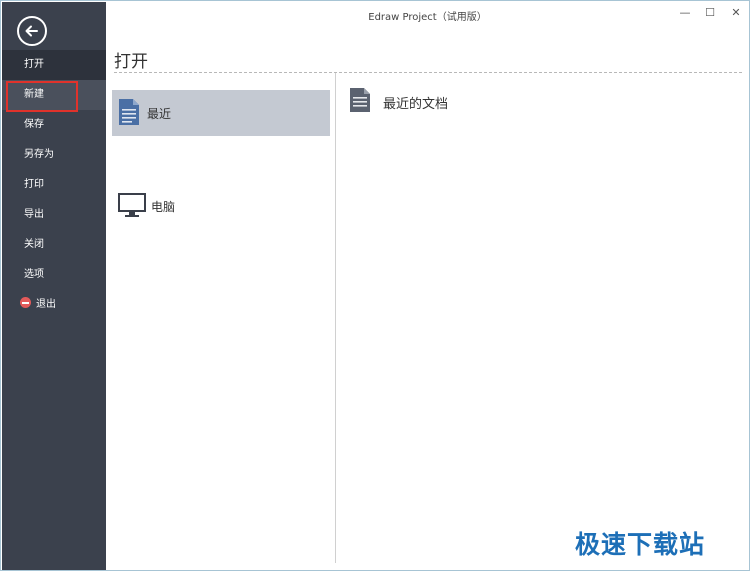  I want to click on sidebar-item-label: 关闭, so click(34, 244).